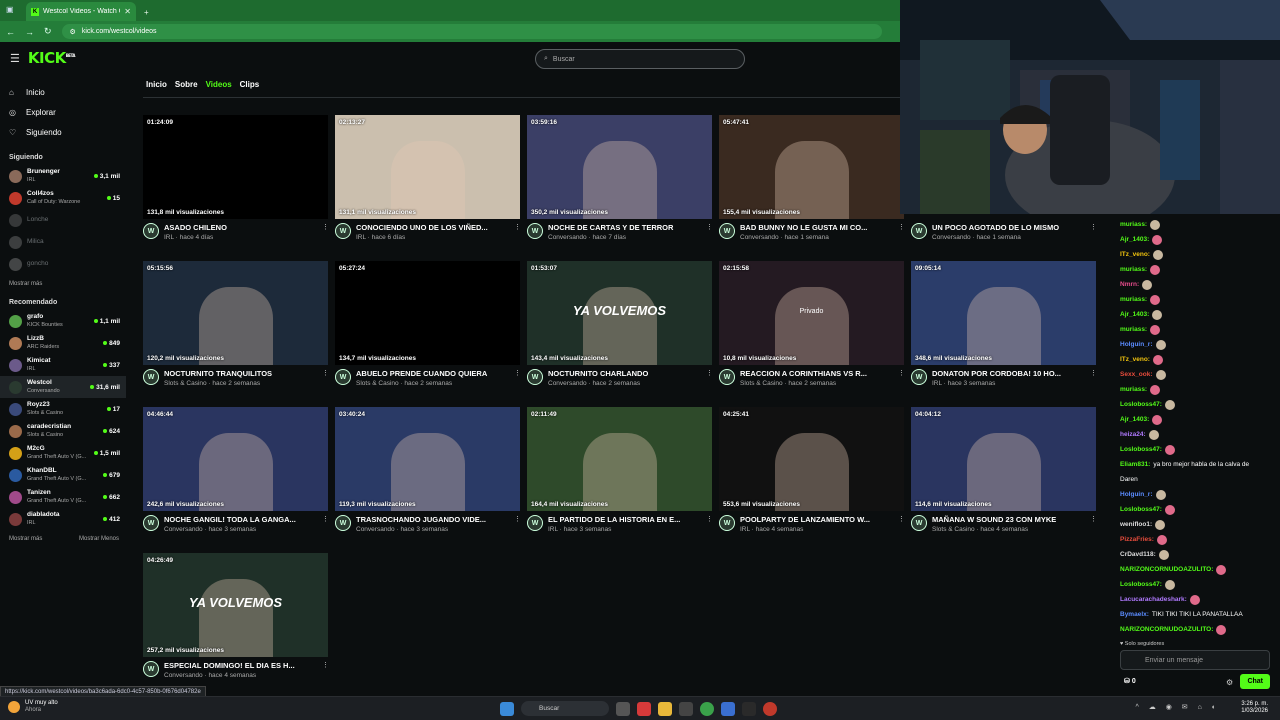 This screenshot has height=720, width=1280. Describe the element at coordinates (10, 9) in the screenshot. I see `tab-menu-icon: ▣` at that location.